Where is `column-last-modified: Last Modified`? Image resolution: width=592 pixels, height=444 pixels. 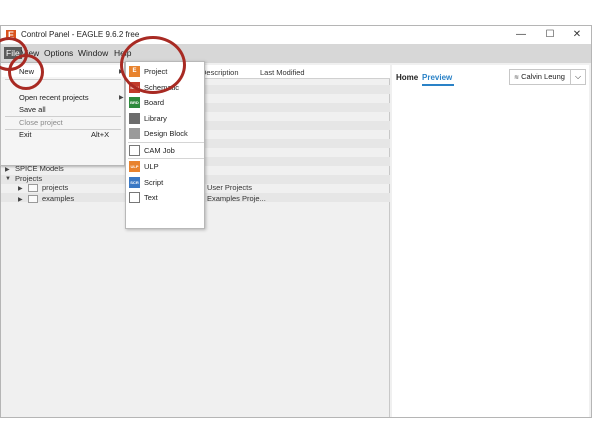
column-last-modified: Last Modified is located at coordinates (282, 72).